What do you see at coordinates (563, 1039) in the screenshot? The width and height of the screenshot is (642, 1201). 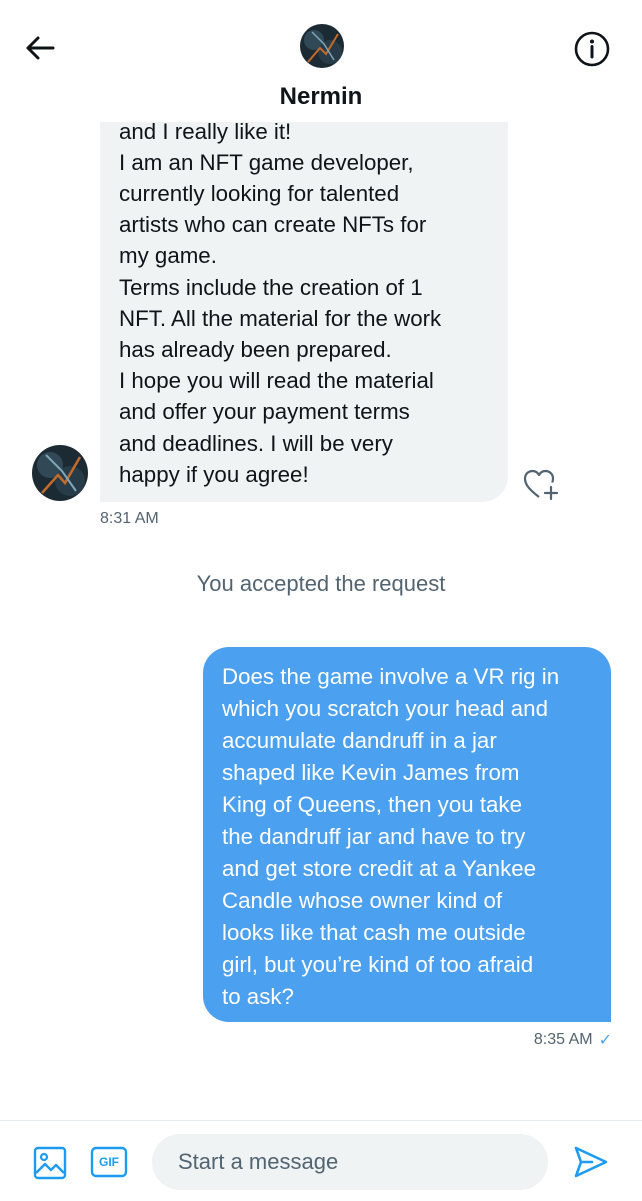 I see `outgoing-timestamp: 8:35 AM` at bounding box center [563, 1039].